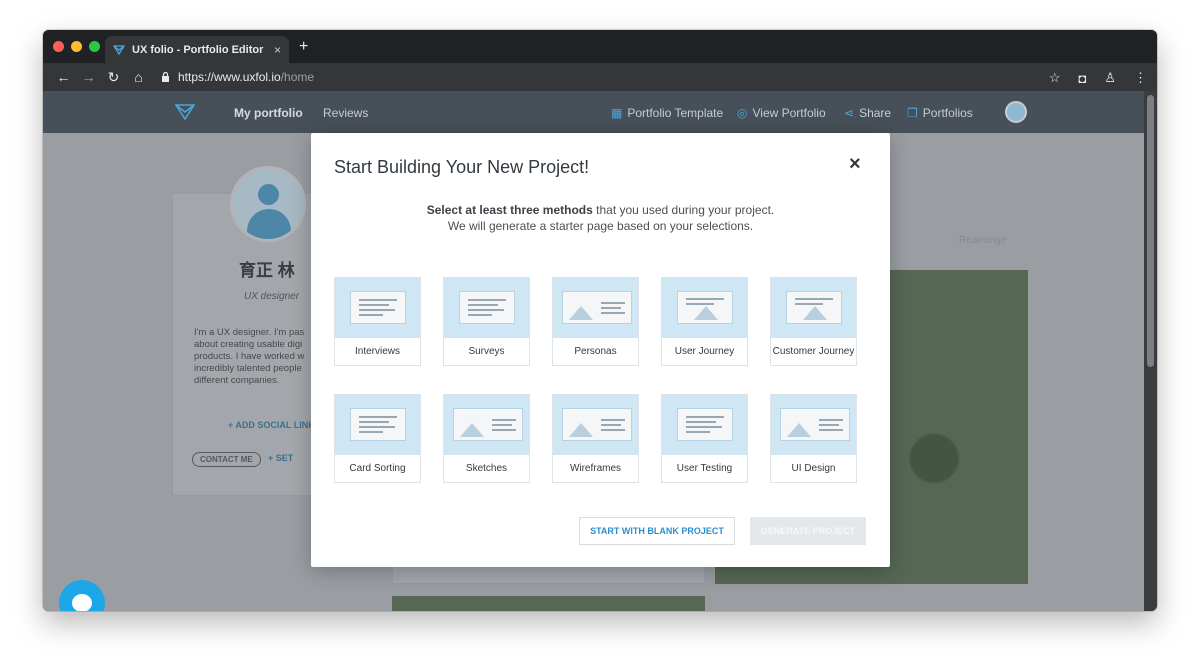 Image resolution: width=1200 pixels, height=668 pixels. Describe the element at coordinates (345, 113) in the screenshot. I see `nav-reviews: Reviews` at that location.